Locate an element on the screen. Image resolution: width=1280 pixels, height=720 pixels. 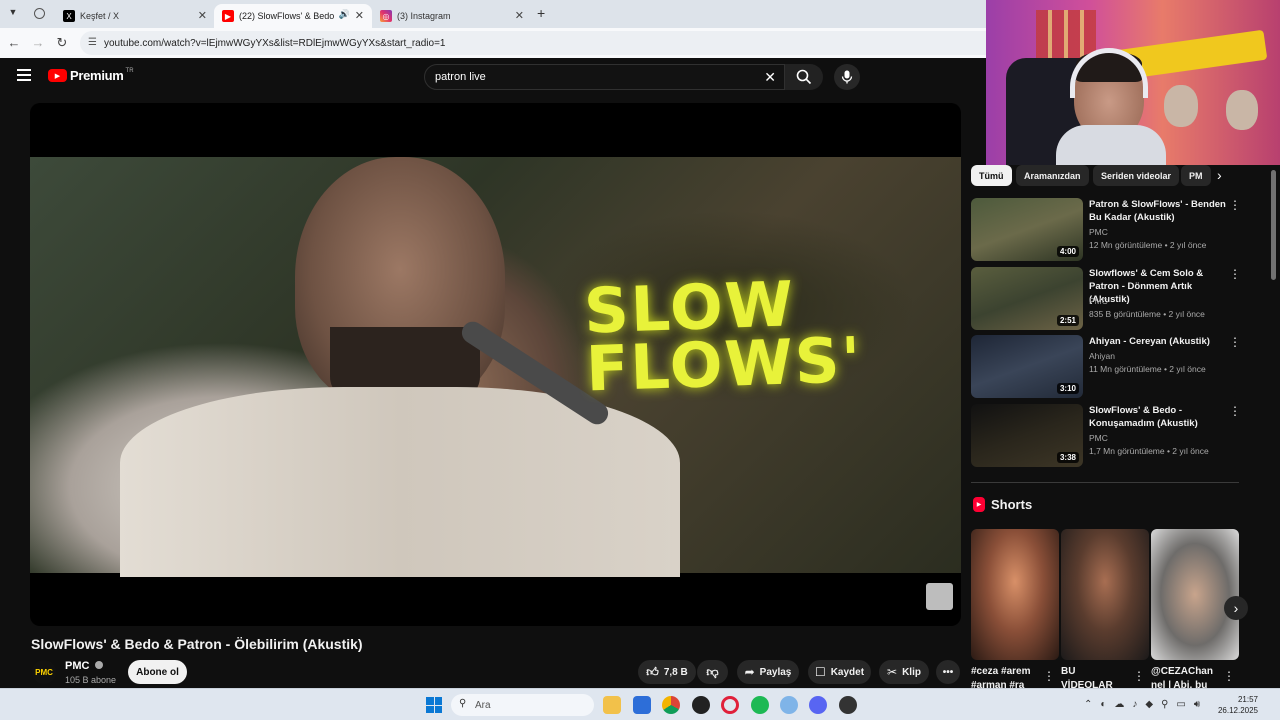
save-button: ☐ Kaydet is located at coordinates (839, 672).